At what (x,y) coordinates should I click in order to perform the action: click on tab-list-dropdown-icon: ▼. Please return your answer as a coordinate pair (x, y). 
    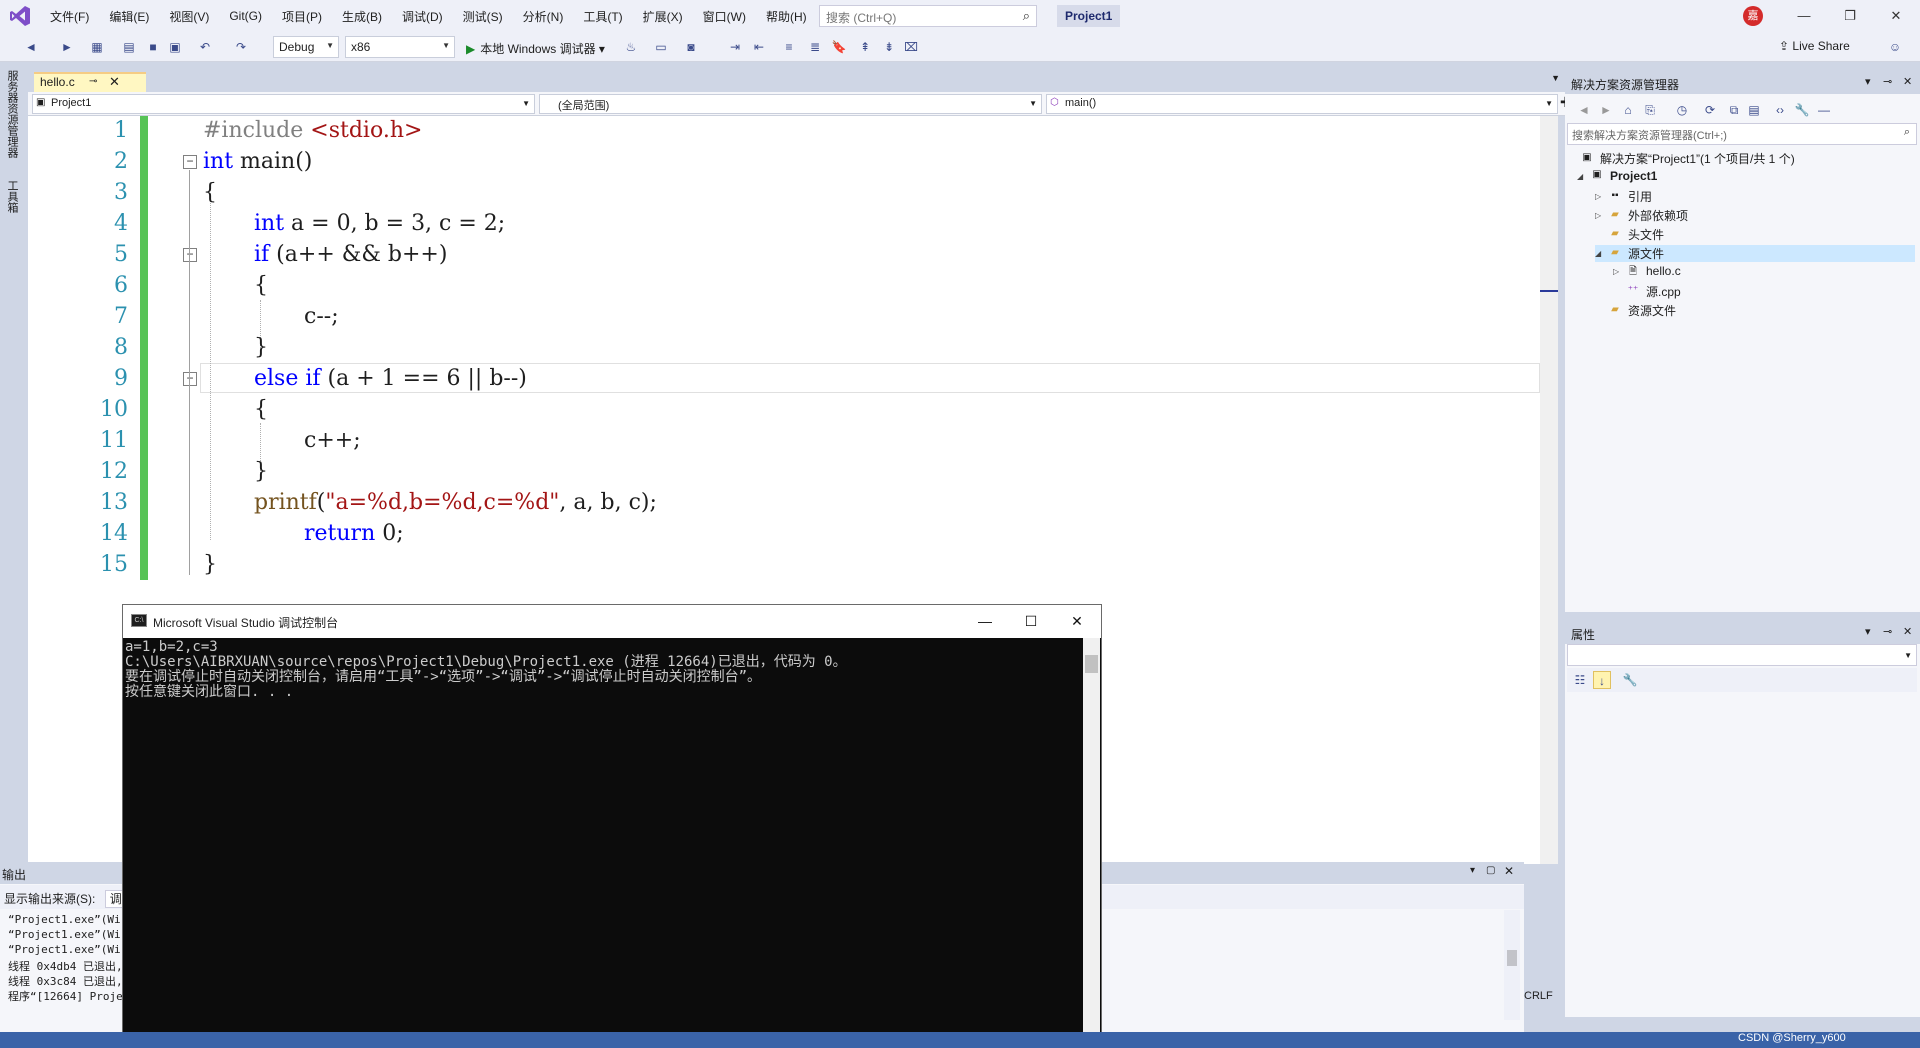
    Looking at the image, I should click on (1555, 78).